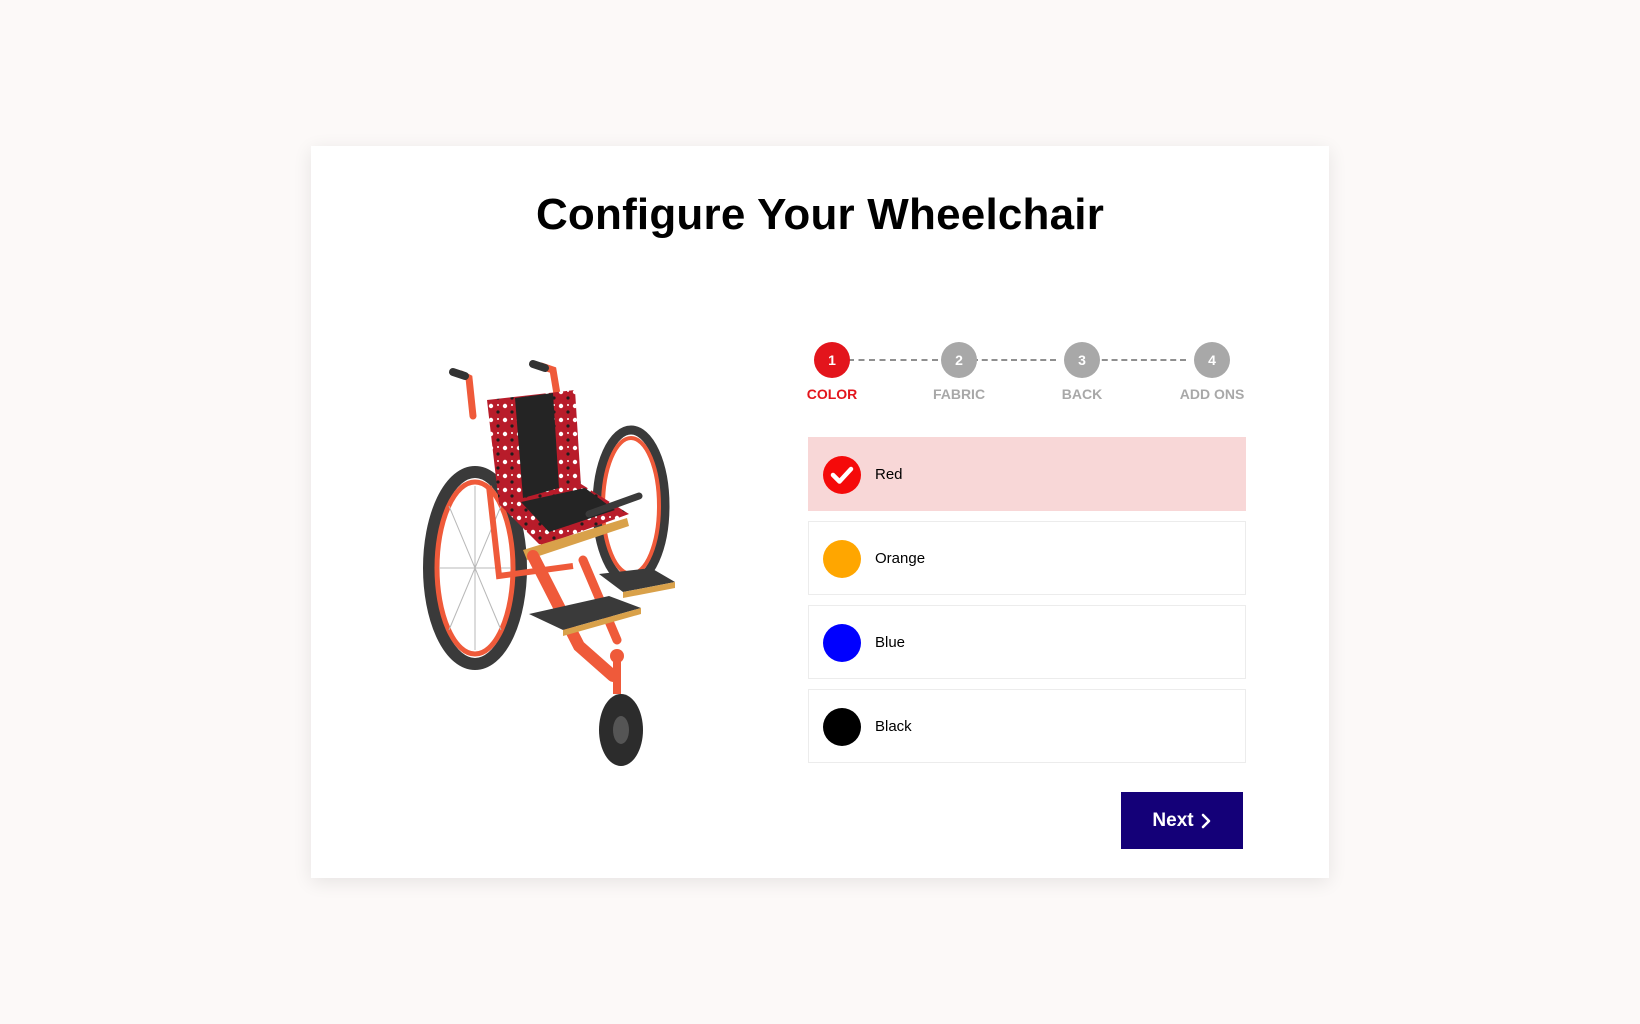 This screenshot has height=1024, width=1640. What do you see at coordinates (893, 726) in the screenshot?
I see `color-option-label: Black` at bounding box center [893, 726].